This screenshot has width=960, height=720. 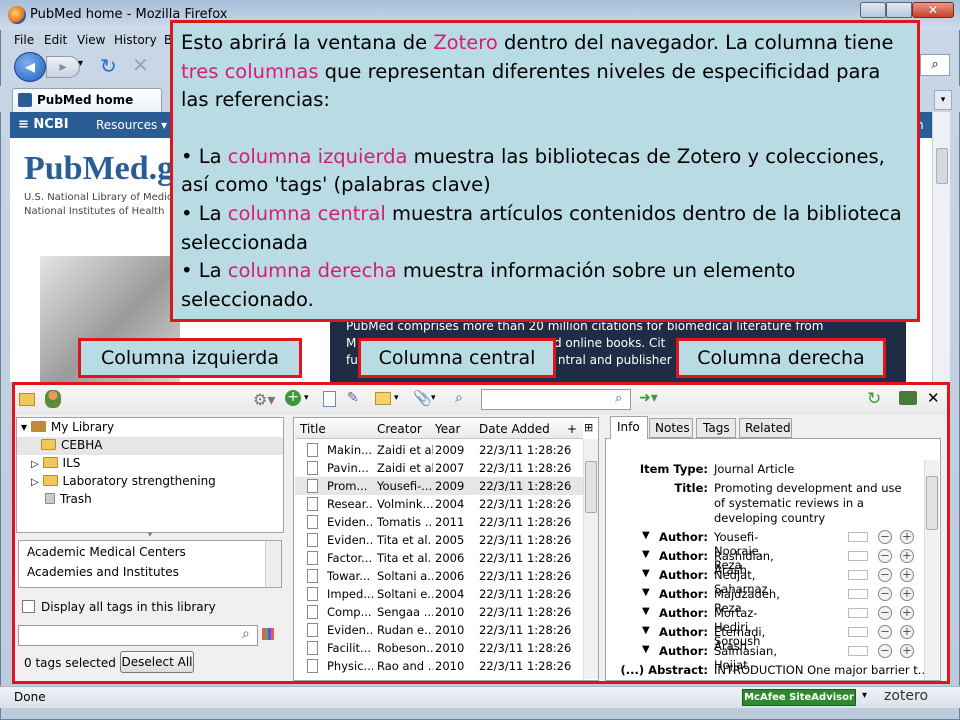 What do you see at coordinates (439, 630) in the screenshot?
I see `table-row: Eviden... Rudan e... 2010 22/3/11 1:28:26` at bounding box center [439, 630].